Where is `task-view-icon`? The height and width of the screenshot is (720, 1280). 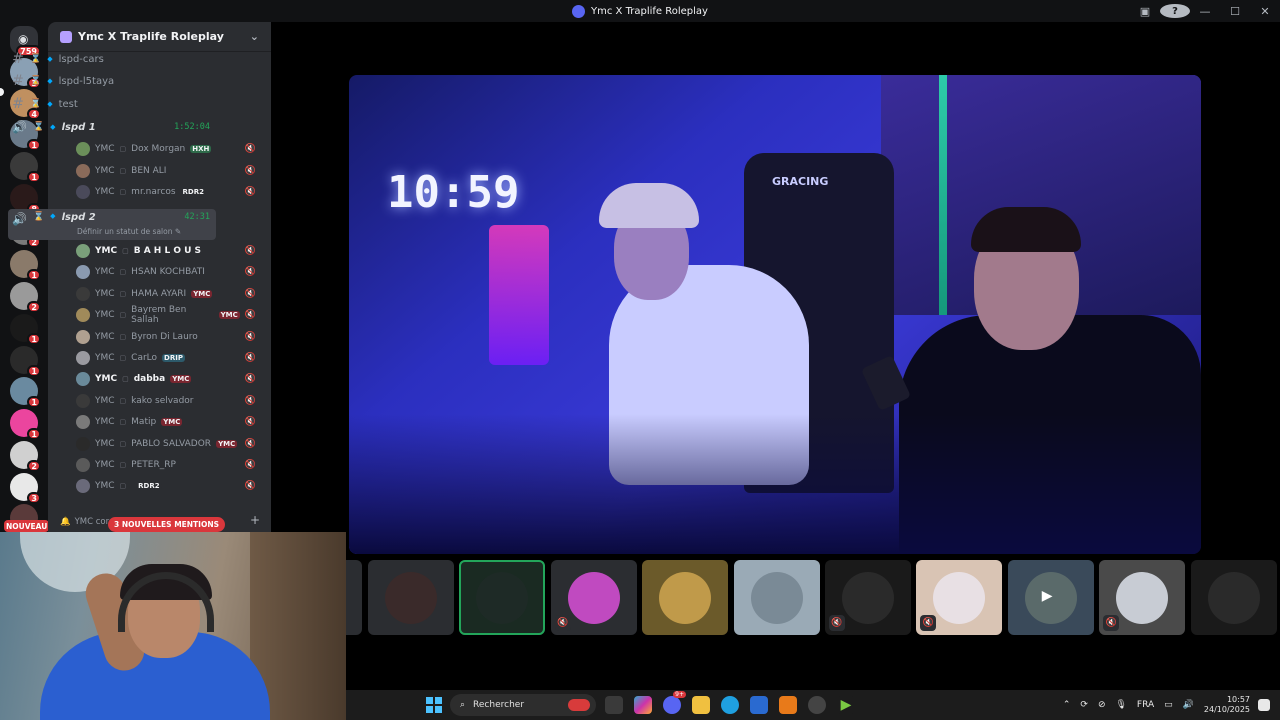
task-view-icon is located at coordinates (614, 705).